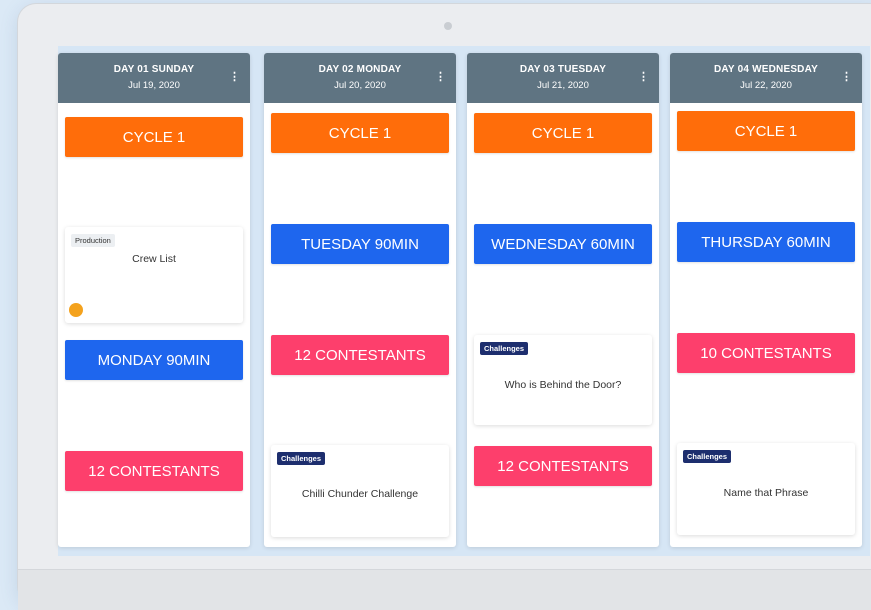 The height and width of the screenshot is (610, 871). What do you see at coordinates (766, 78) in the screenshot?
I see `day-column-header: DAY 04 WEDNESDAY Jul 22, 2020 ⋮` at bounding box center [766, 78].